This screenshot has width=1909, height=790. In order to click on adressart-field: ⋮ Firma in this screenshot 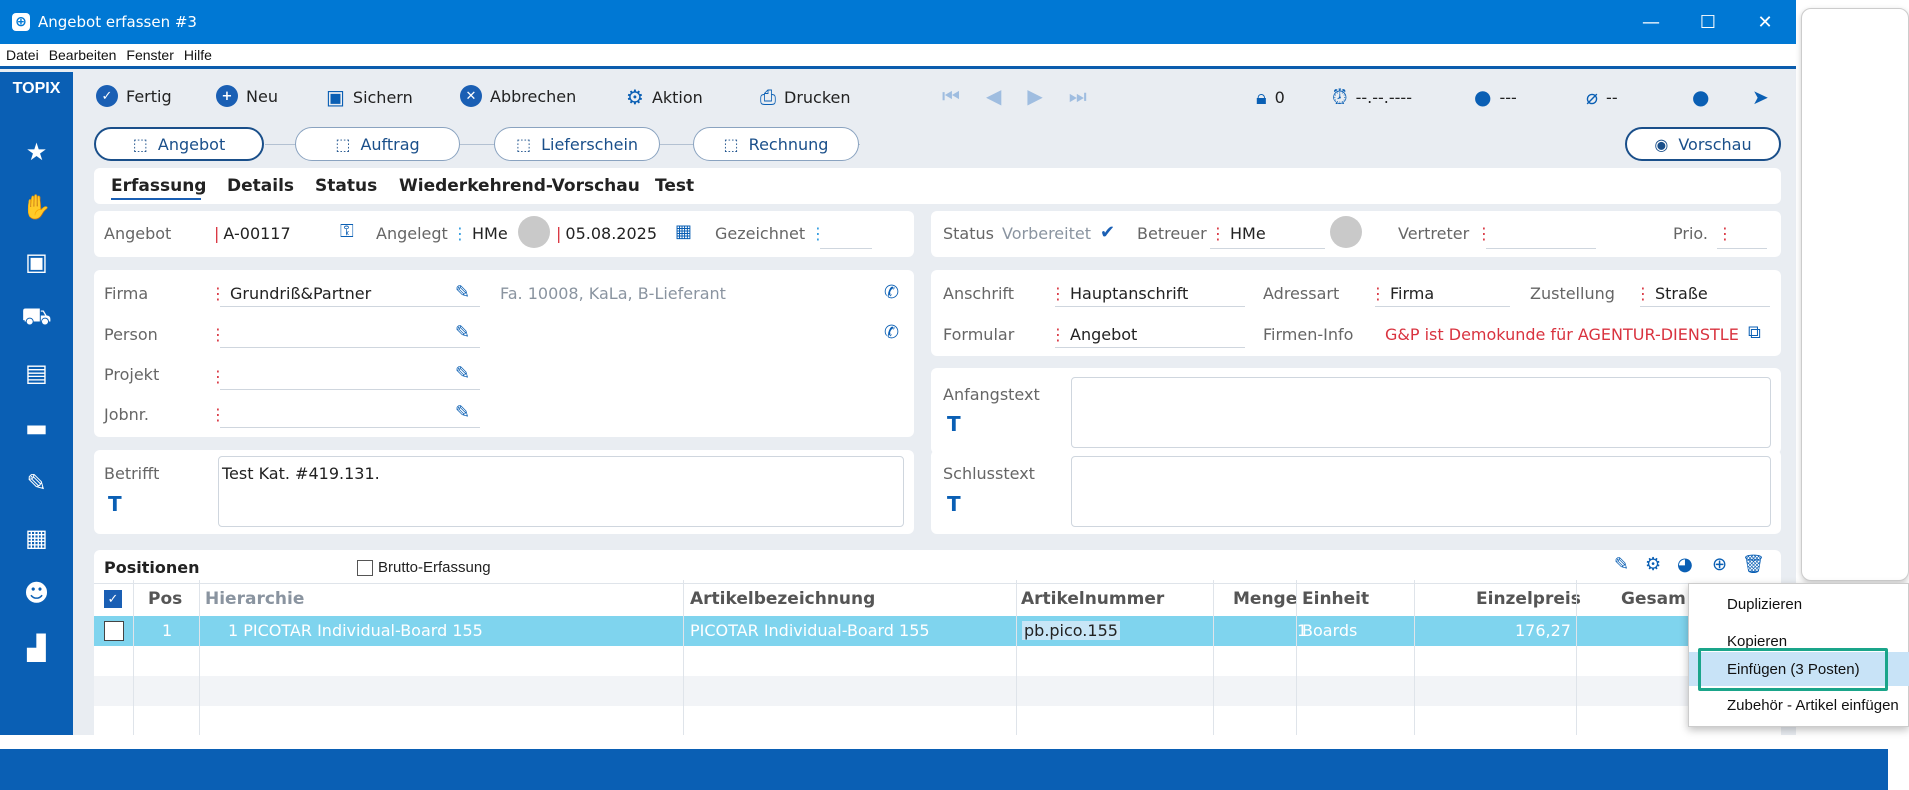, I will do `click(1402, 293)`.